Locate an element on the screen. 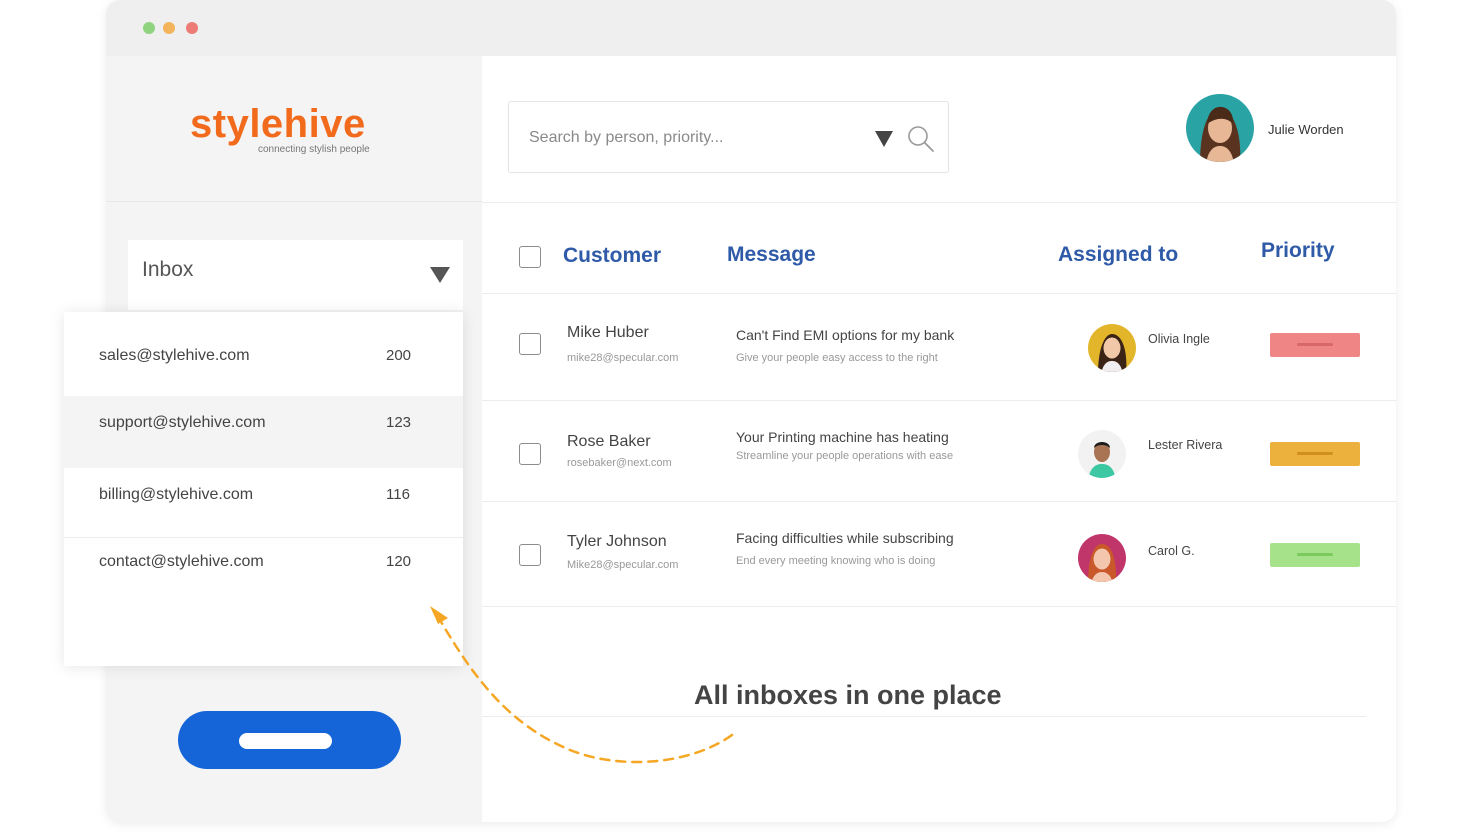 This screenshot has width=1480, height=833. customer-name: Tyler Johnson is located at coordinates (617, 541).